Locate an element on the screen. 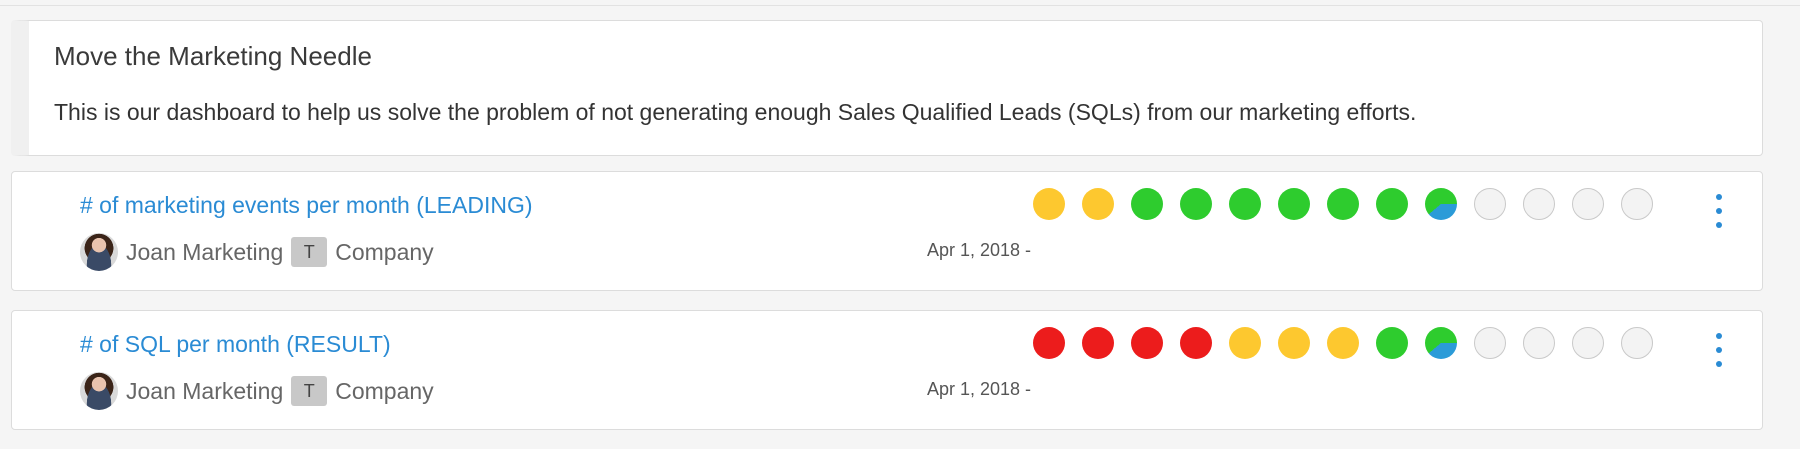 The height and width of the screenshot is (449, 1800). dashboard-title: Move the Marketing Needle is located at coordinates (213, 56).